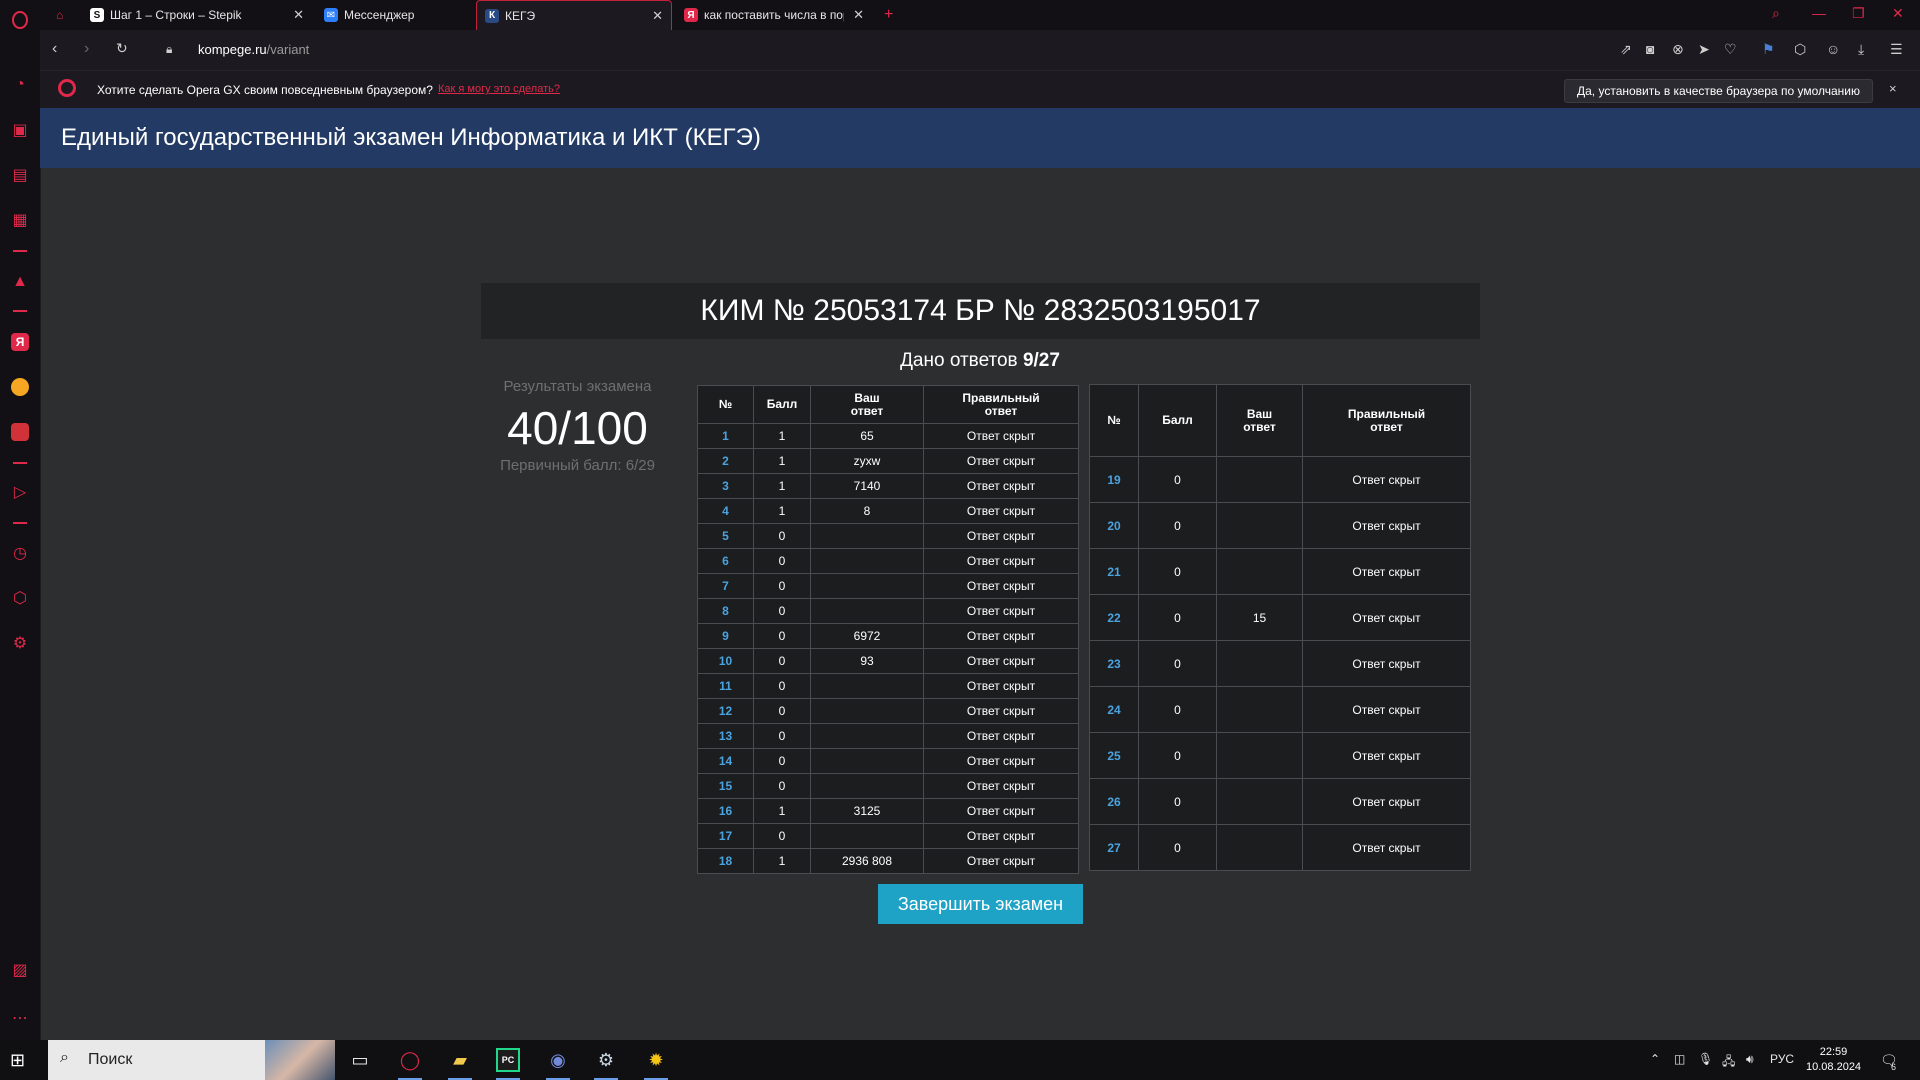 The width and height of the screenshot is (1920, 1080). Describe the element at coordinates (253, 49) in the screenshot. I see `url-field: kompege.ru/variant` at that location.